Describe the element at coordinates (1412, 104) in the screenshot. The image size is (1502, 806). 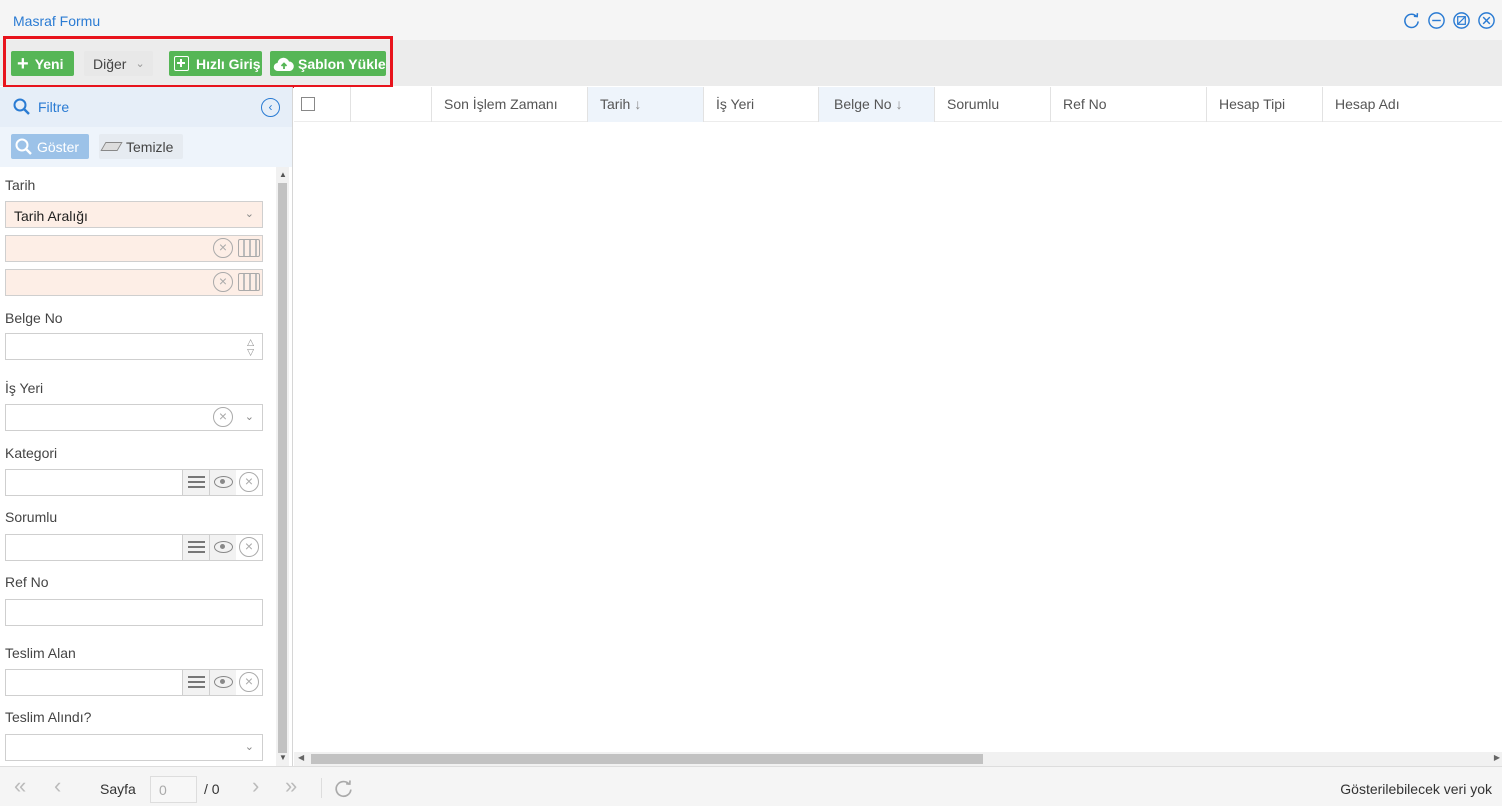
I see `column-header-account-name: Hesap Adı` at that location.